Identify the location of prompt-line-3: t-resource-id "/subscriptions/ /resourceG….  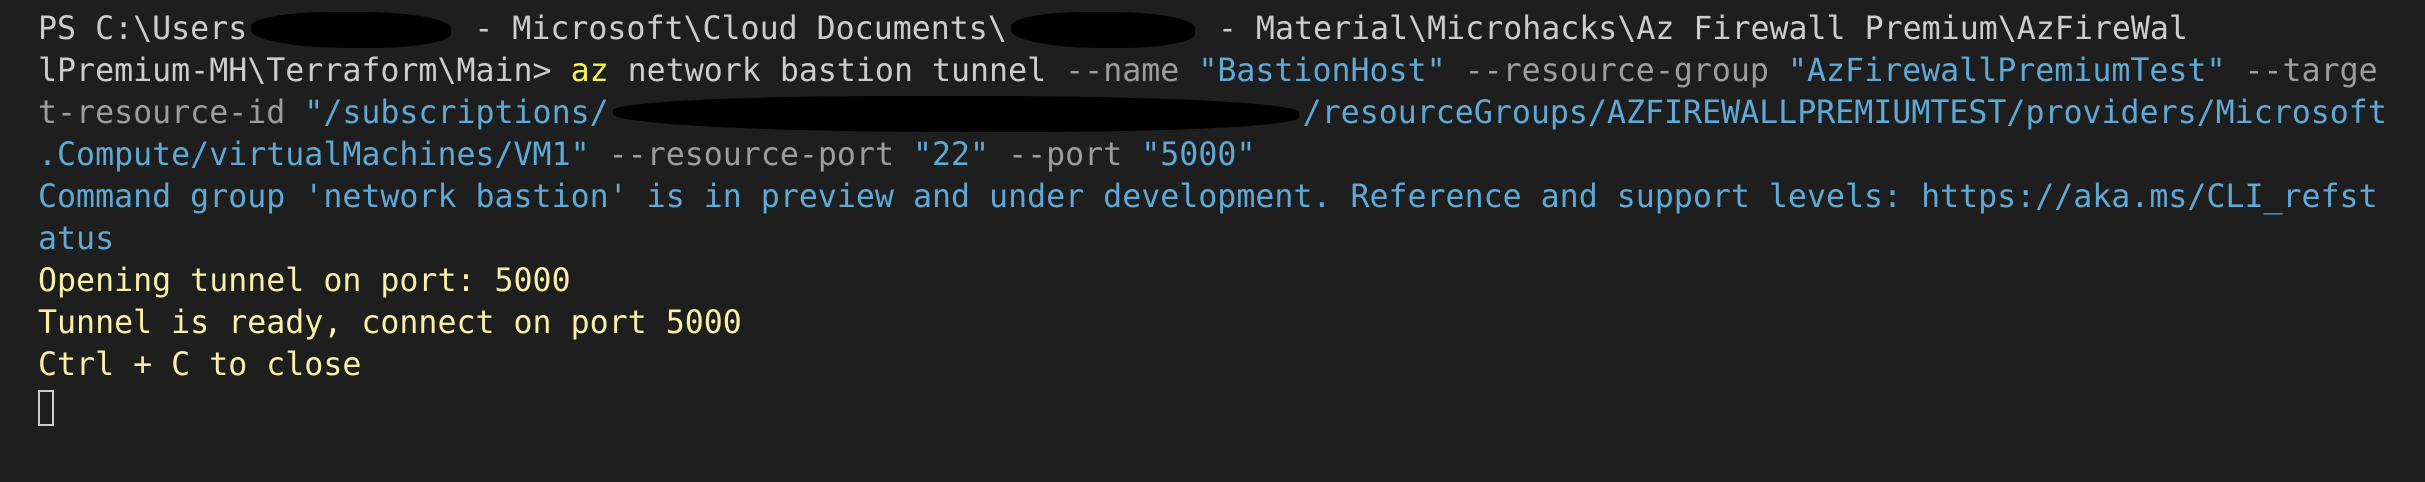
(1231, 113).